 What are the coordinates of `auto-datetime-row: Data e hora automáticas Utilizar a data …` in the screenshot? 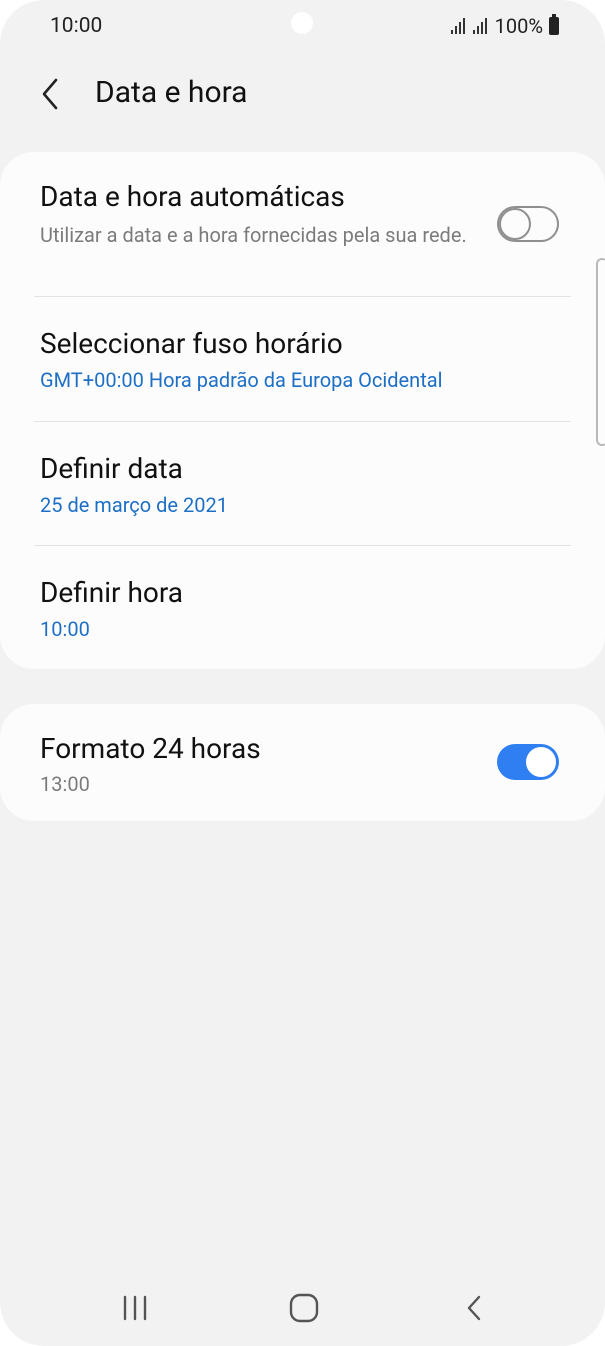 It's located at (302, 224).